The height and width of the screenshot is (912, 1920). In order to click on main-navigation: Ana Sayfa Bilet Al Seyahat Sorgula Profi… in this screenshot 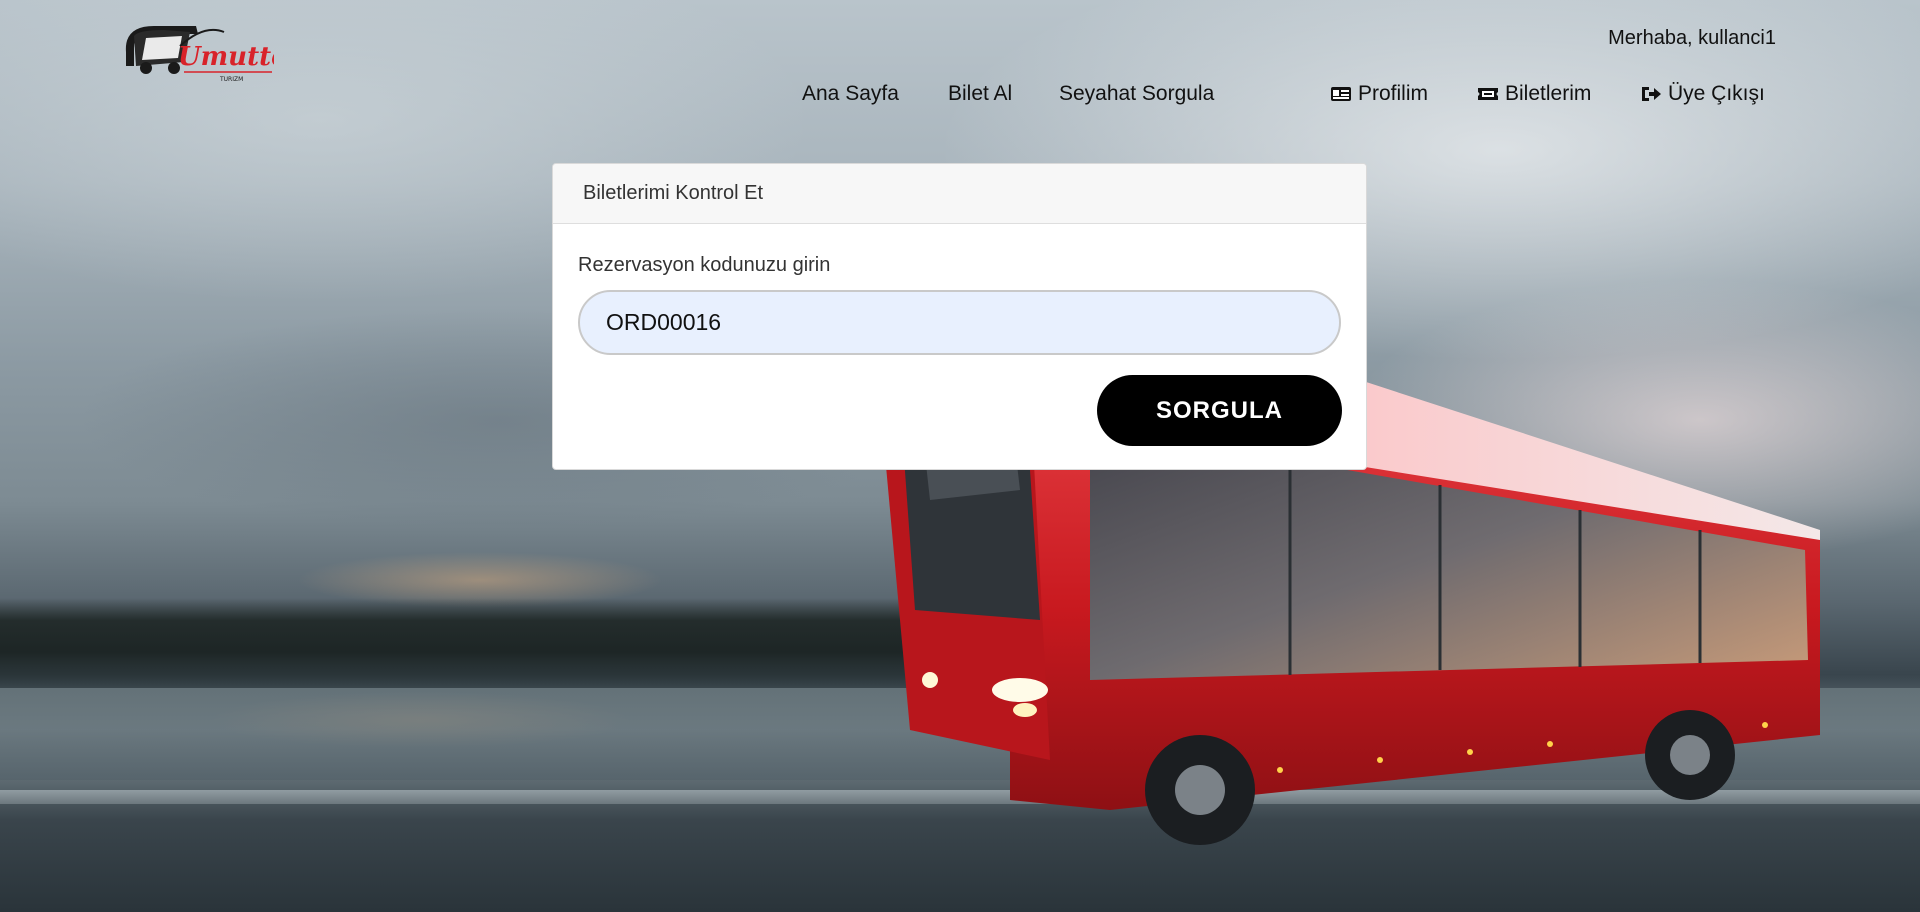, I will do `click(960, 96)`.